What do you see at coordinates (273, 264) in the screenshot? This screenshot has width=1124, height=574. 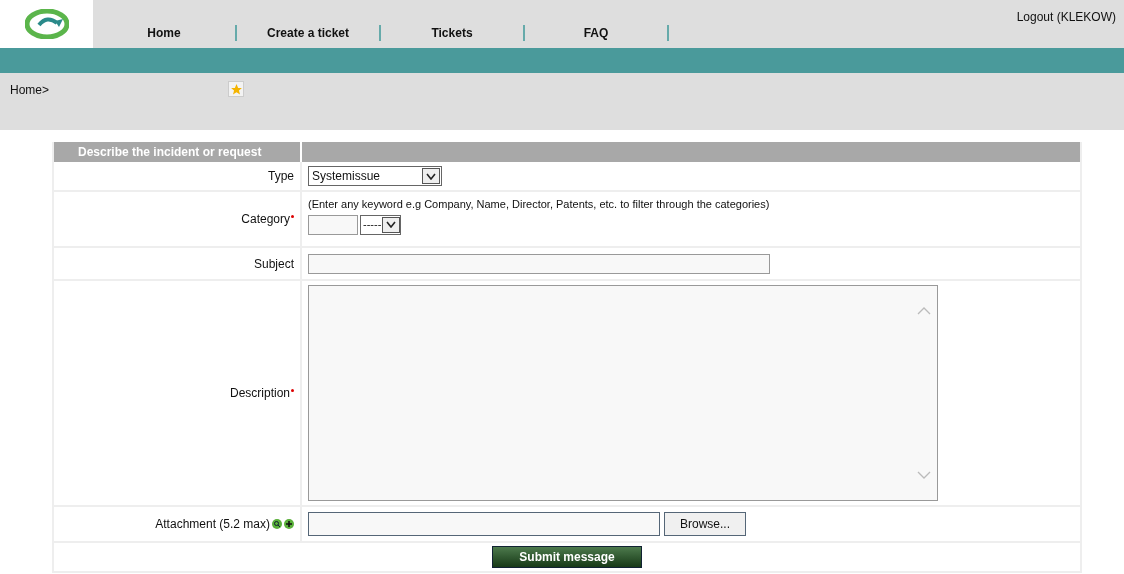 I see `field-label: Subject` at bounding box center [273, 264].